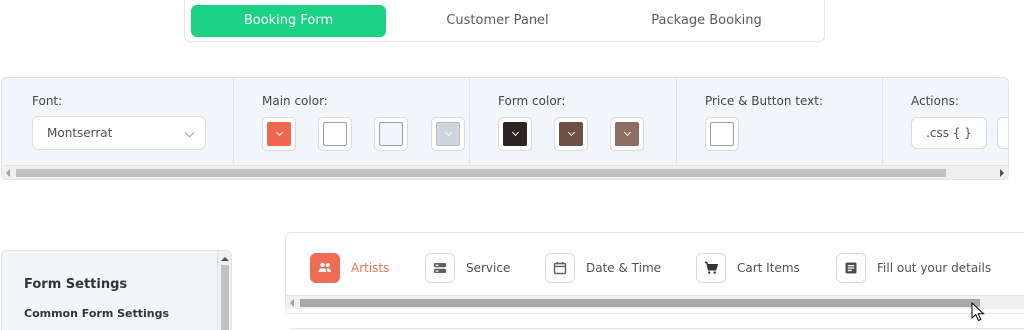  I want to click on step-label: Service, so click(488, 268).